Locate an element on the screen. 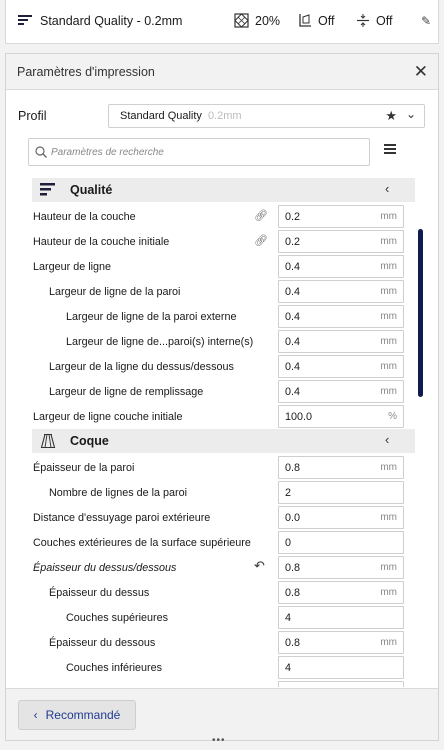 Image resolution: width=444 pixels, height=750 pixels. setting-input: 100.0 % is located at coordinates (341, 416).